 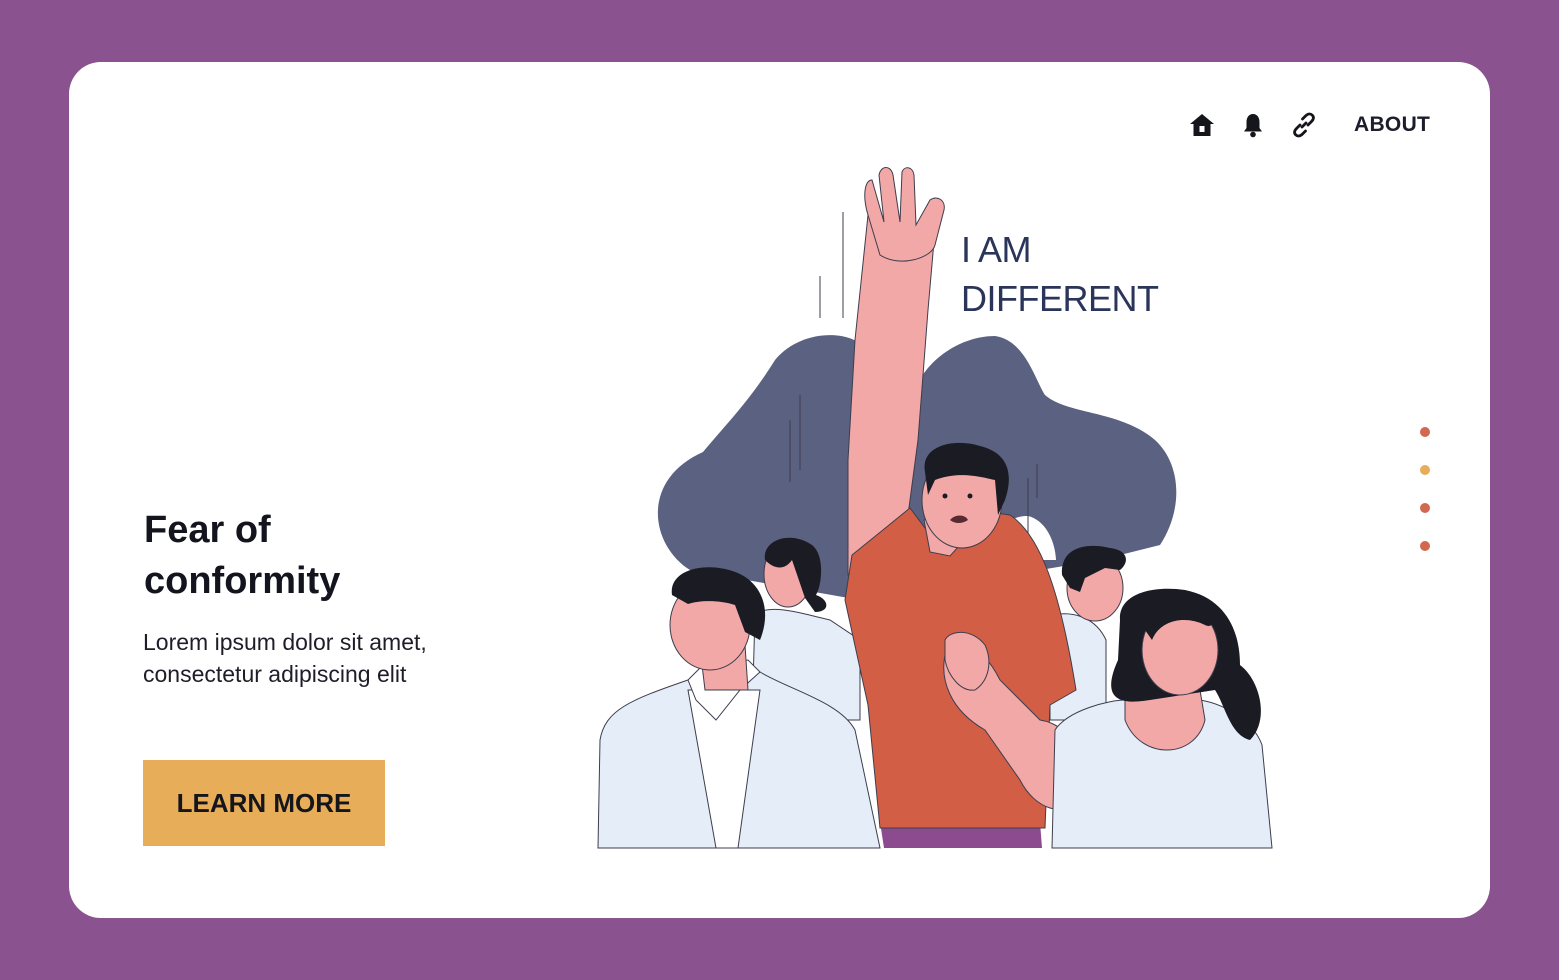 I want to click on pagination-dots, so click(x=1425, y=503).